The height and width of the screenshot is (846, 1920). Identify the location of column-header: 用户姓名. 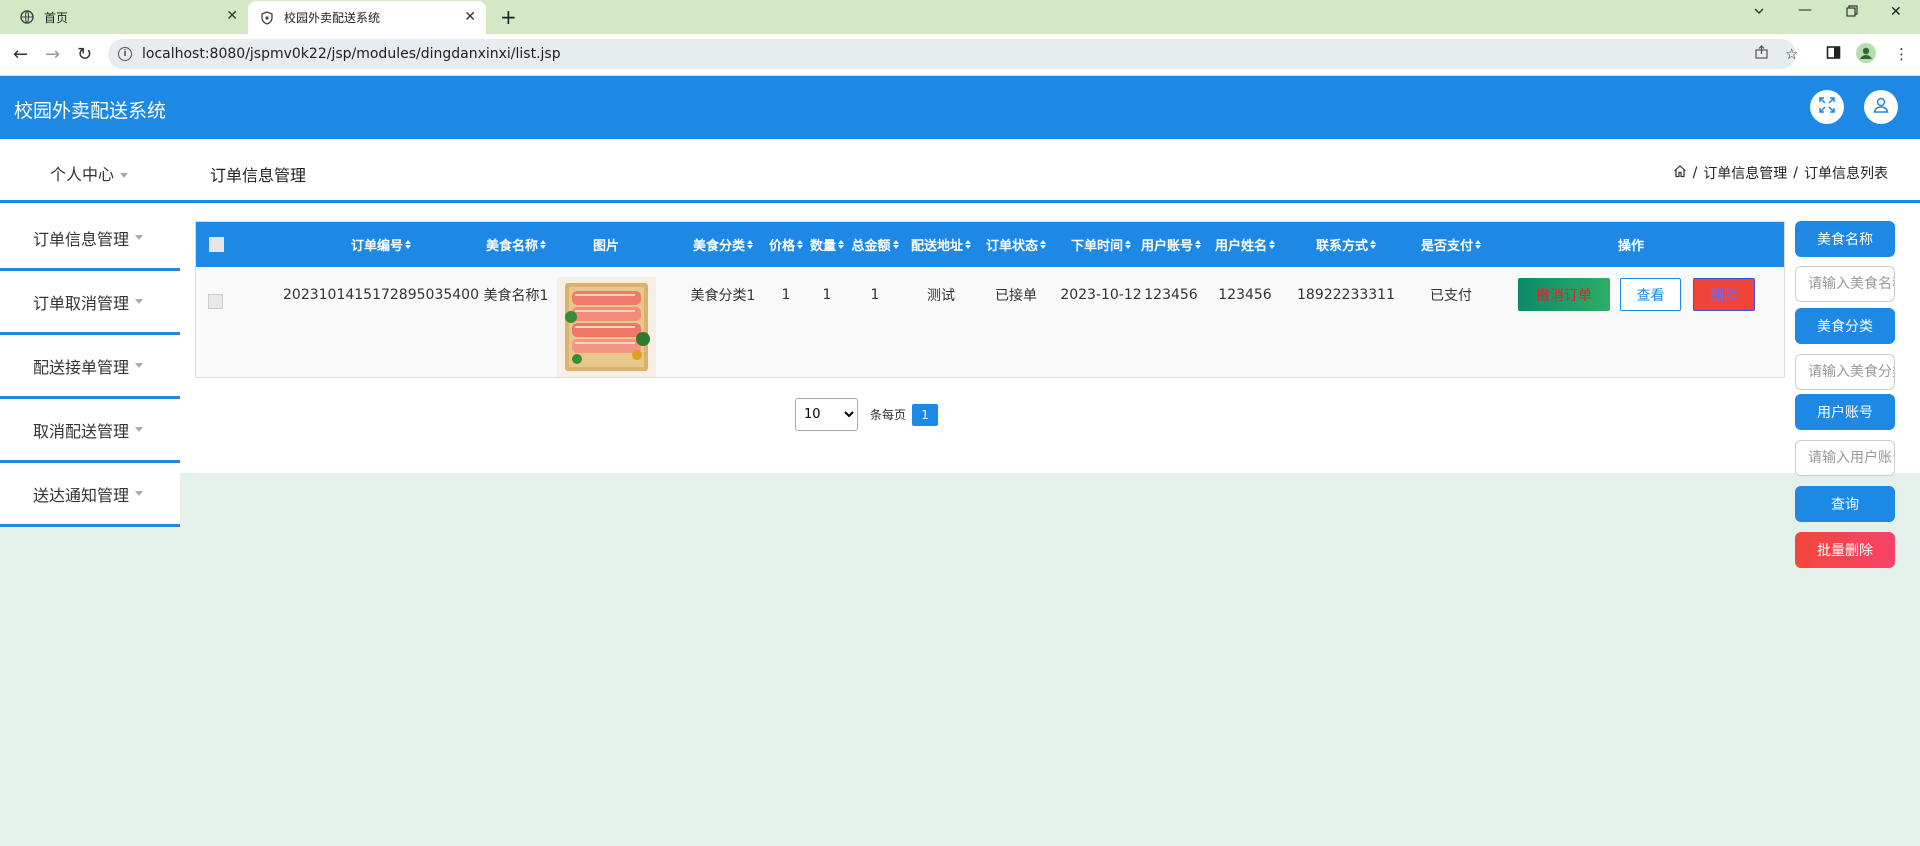
(1245, 244).